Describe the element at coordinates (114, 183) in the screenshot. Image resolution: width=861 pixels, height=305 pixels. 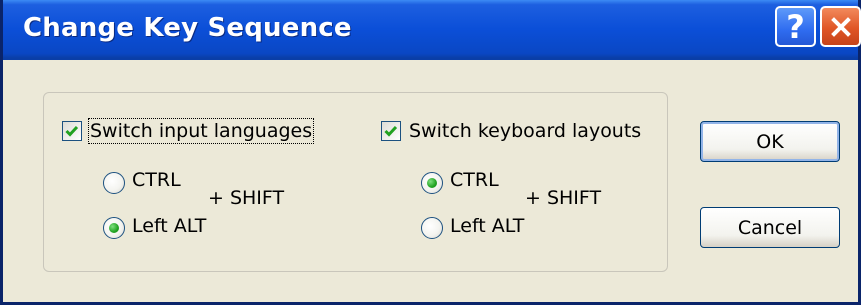
I see `input-languages-ctrl-radio` at that location.